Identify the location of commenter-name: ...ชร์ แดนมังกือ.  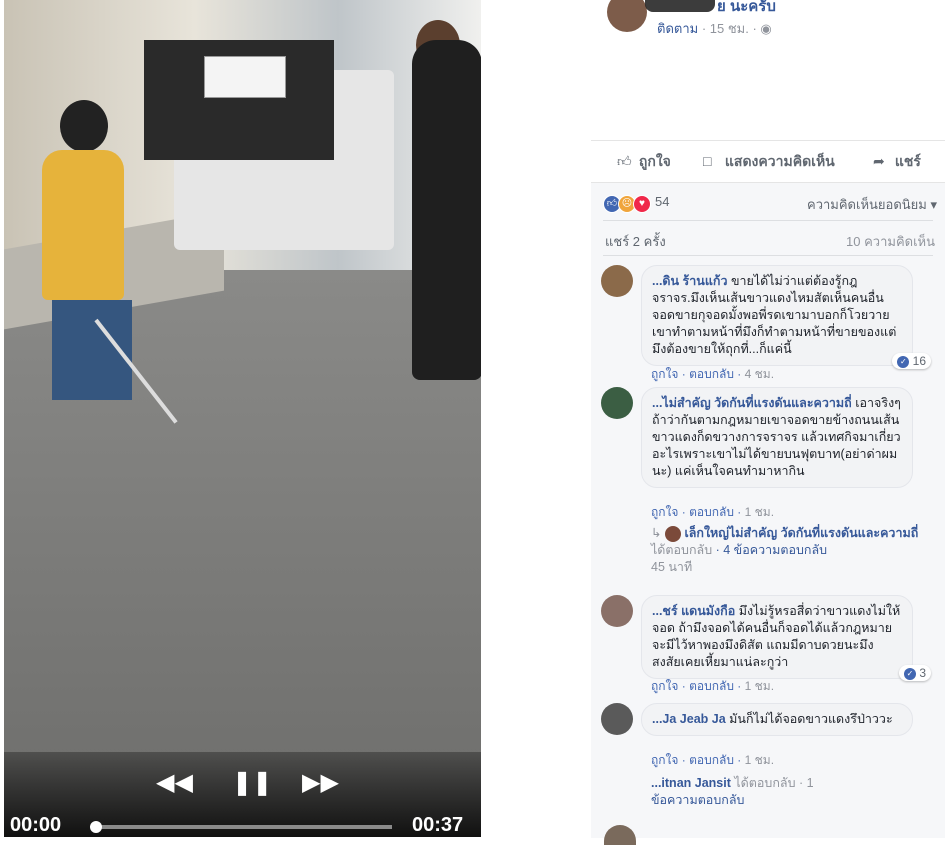
(693, 611).